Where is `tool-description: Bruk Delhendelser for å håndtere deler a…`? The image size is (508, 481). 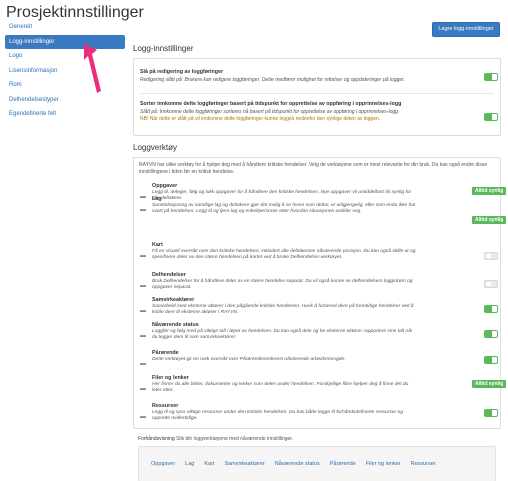 tool-description: Bruk Delhendelser for å håndtere deler a… is located at coordinates (282, 284).